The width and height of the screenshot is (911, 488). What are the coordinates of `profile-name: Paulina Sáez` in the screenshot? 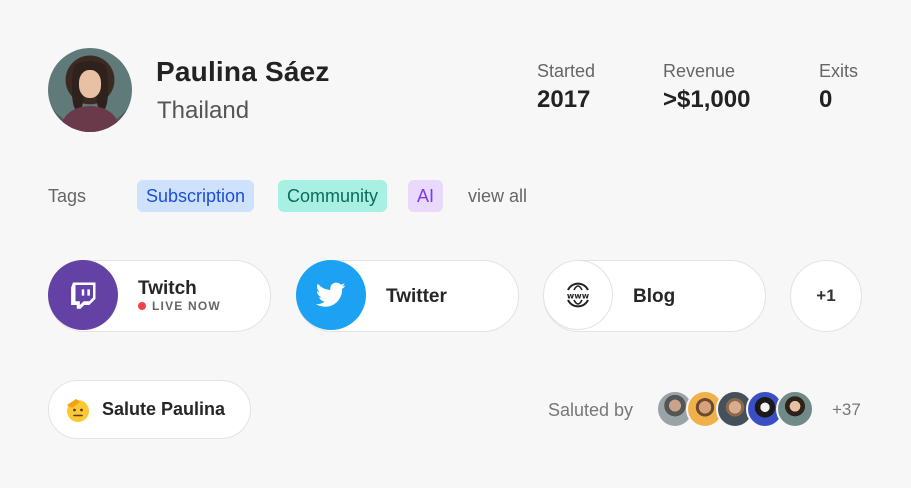 It's located at (243, 71).